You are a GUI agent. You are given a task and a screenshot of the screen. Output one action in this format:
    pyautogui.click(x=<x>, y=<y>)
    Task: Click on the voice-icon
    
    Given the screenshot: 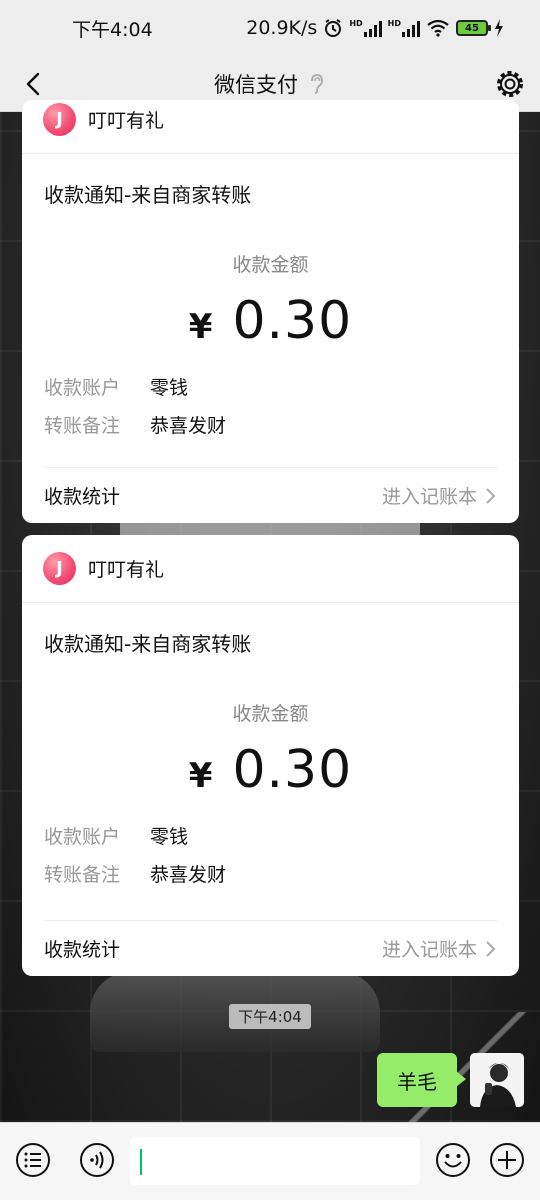 What is the action you would take?
    pyautogui.click(x=97, y=1160)
    